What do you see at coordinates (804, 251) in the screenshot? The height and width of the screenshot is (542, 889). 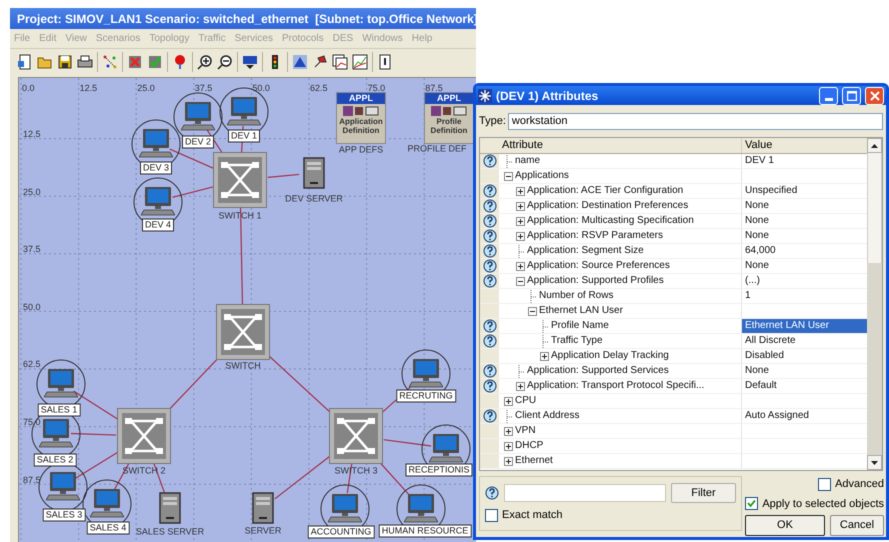 I see `value-cell: 64,000` at bounding box center [804, 251].